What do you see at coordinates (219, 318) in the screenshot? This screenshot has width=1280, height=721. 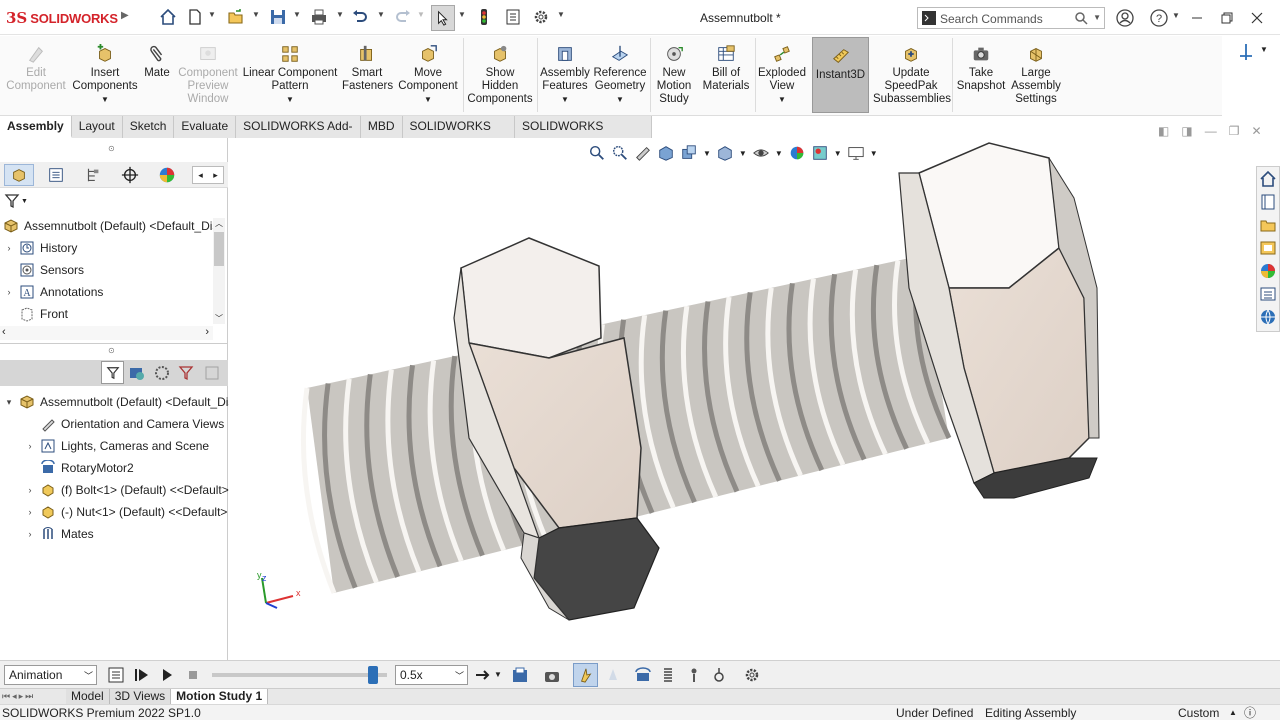 I see `scroll-down-icon: ﹀` at bounding box center [219, 318].